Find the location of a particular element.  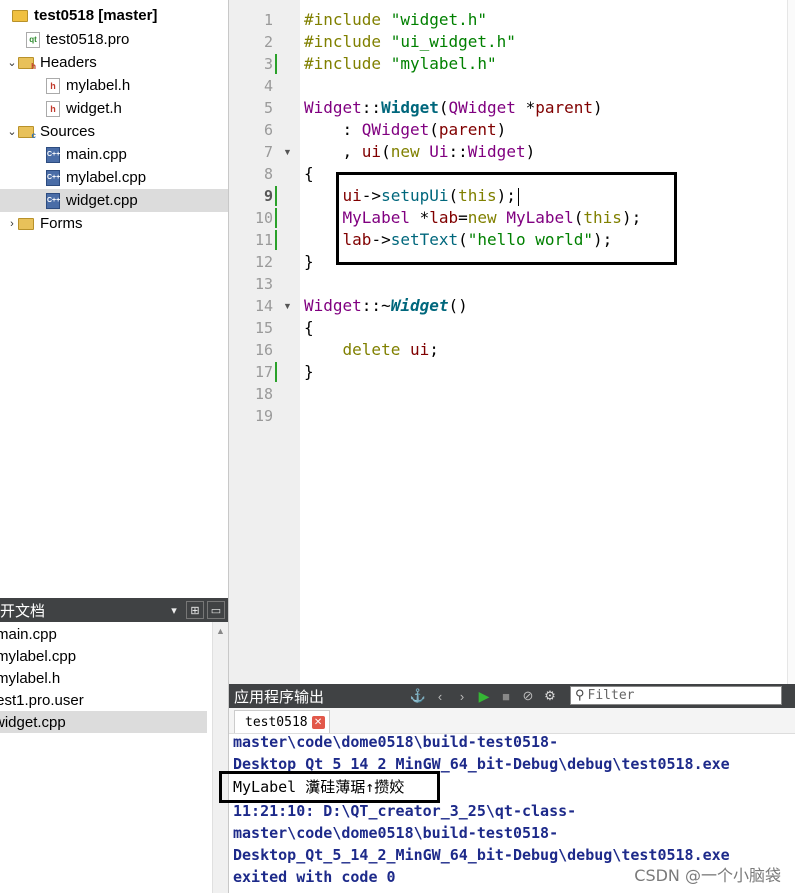

filter-input: ⚲ Filter is located at coordinates (676, 695).